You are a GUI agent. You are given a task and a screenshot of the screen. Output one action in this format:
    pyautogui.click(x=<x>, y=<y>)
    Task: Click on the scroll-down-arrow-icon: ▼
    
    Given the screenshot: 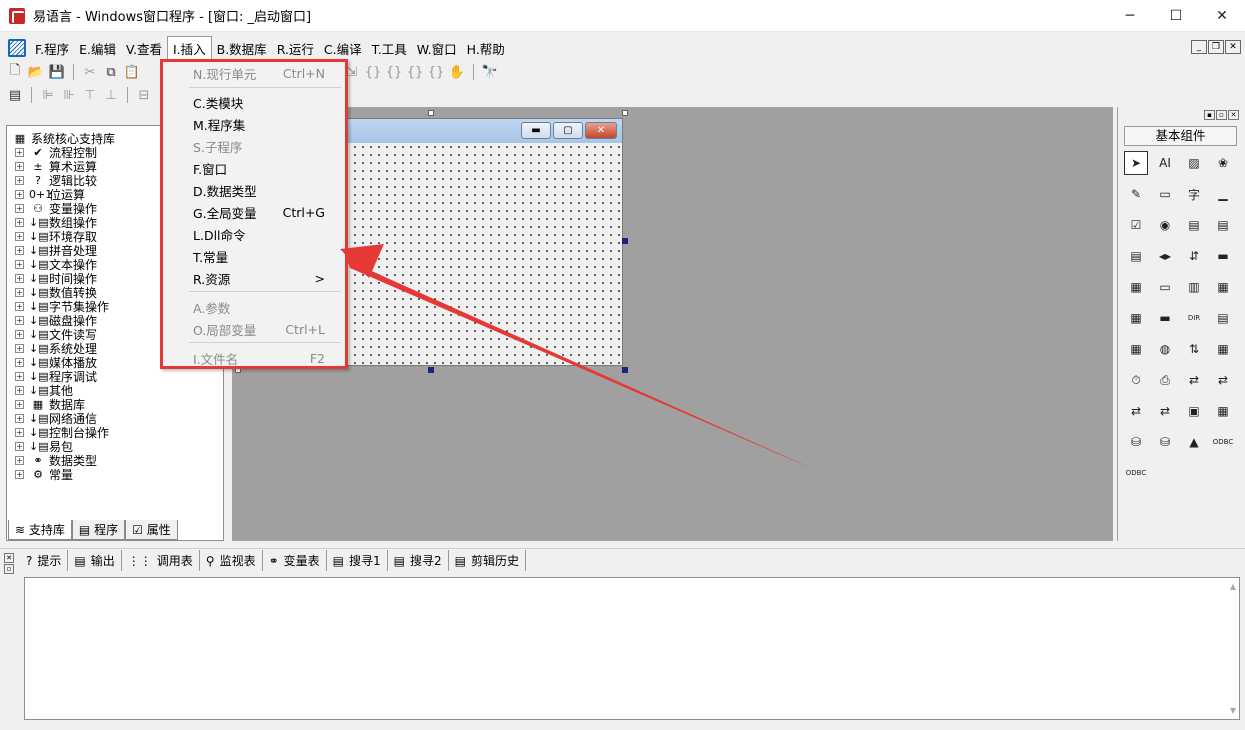 What is the action you would take?
    pyautogui.click(x=1233, y=710)
    